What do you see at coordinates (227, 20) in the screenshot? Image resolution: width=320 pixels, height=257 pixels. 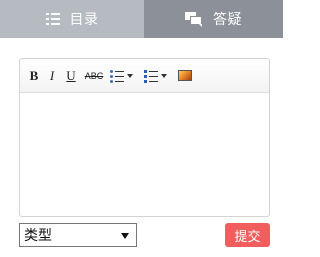 I see `tab-qa-label: 答疑` at bounding box center [227, 20].